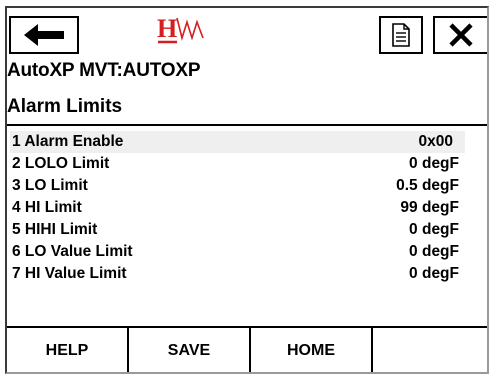 The image size is (493, 379). I want to click on list-item-hi-limit: 4 HI Limit 99 degF, so click(237, 208).